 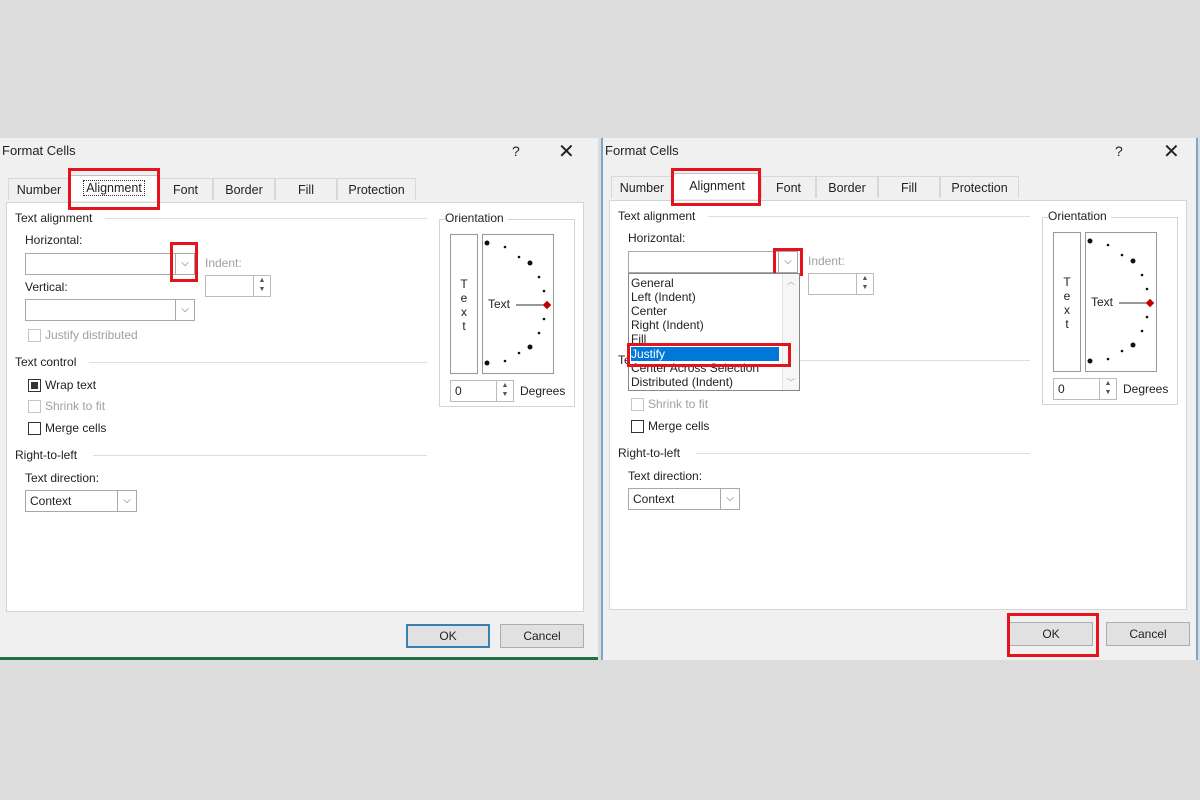 What do you see at coordinates (46, 362) in the screenshot?
I see `text-control-group-label: Text control` at bounding box center [46, 362].